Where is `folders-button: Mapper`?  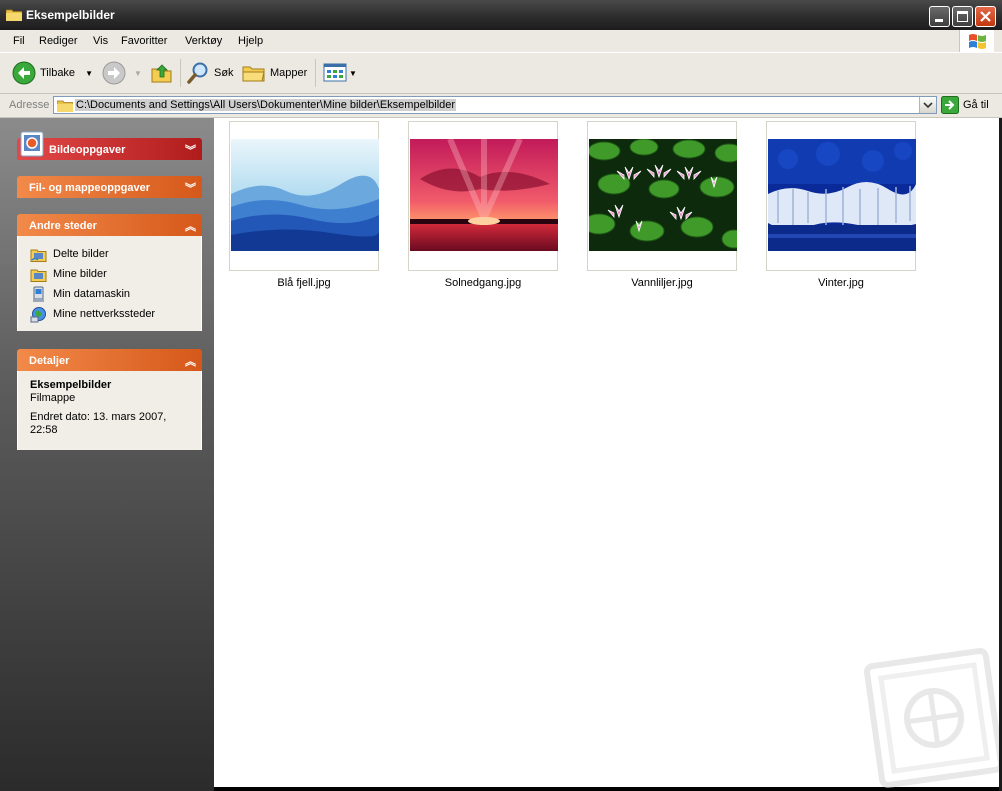
folders-button: Mapper is located at coordinates (274, 73).